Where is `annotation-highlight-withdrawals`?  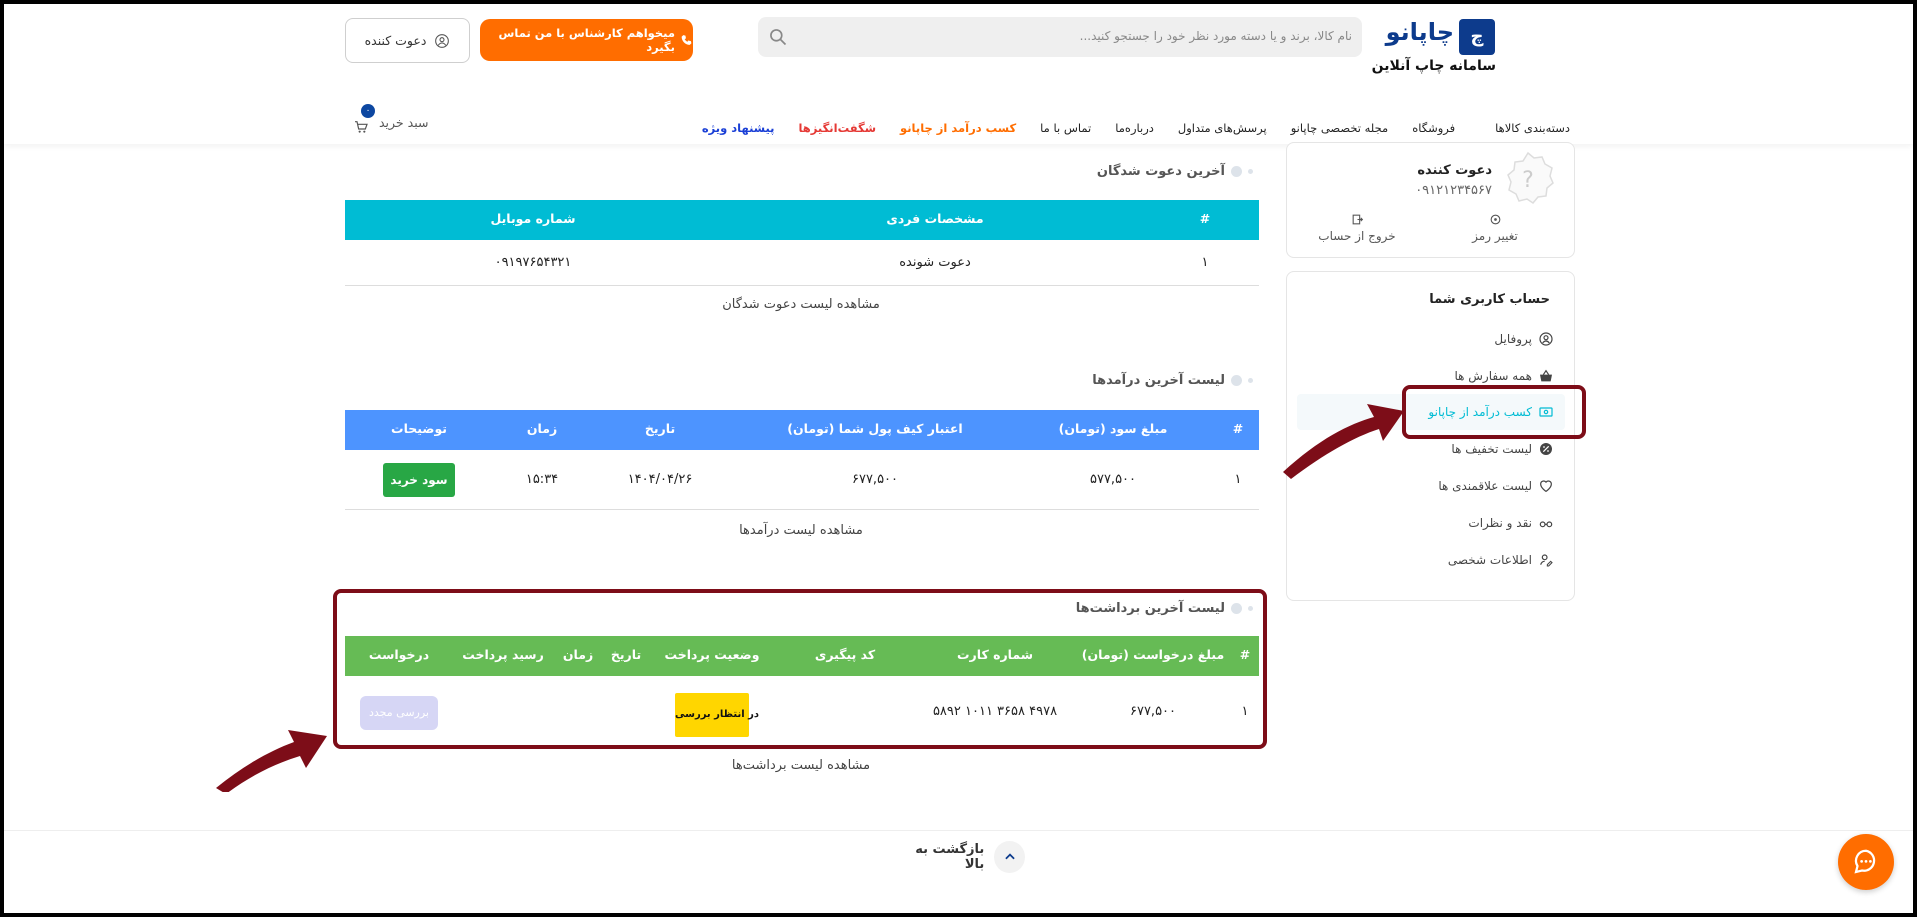 annotation-highlight-withdrawals is located at coordinates (800, 669).